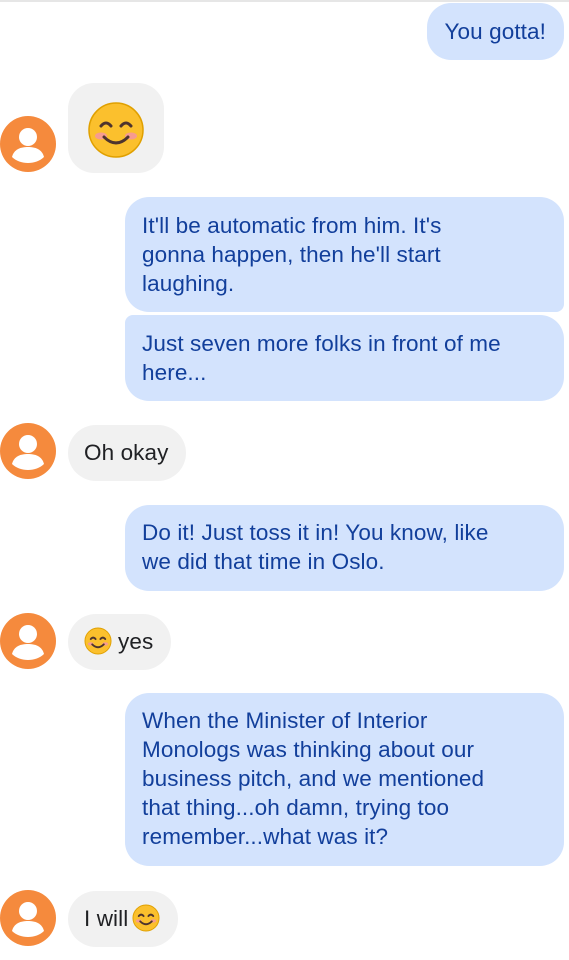 The width and height of the screenshot is (569, 960). I want to click on message-text-line: Do it! Just toss it in! You know, like, so click(315, 532).